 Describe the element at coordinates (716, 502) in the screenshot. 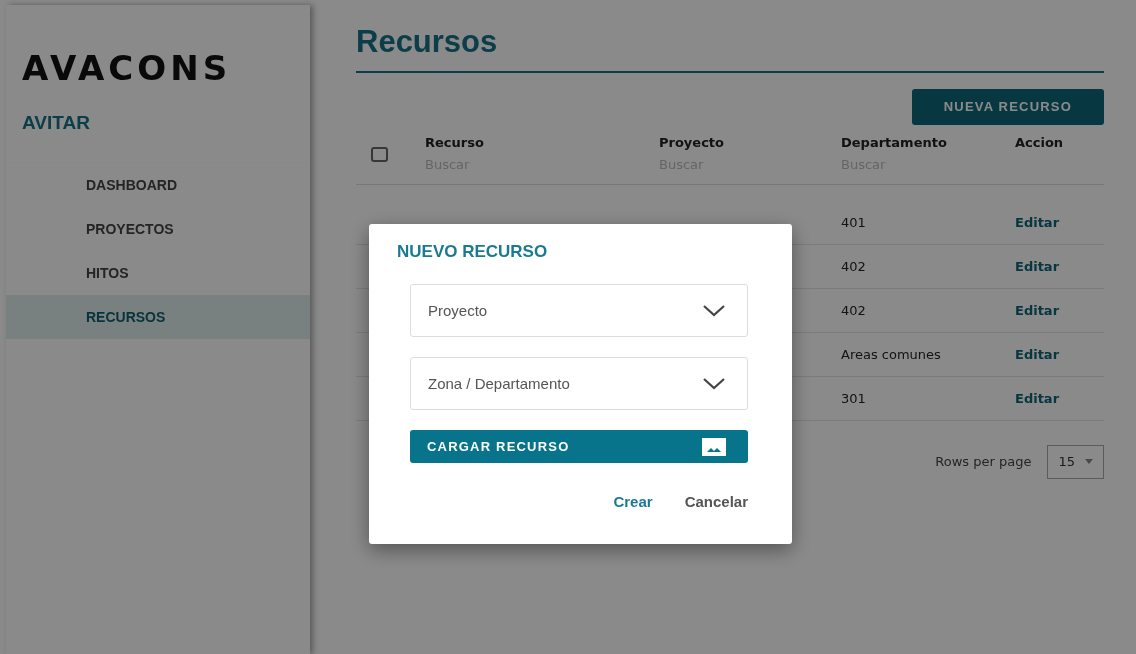

I see `cancel-button: Cancelar` at that location.